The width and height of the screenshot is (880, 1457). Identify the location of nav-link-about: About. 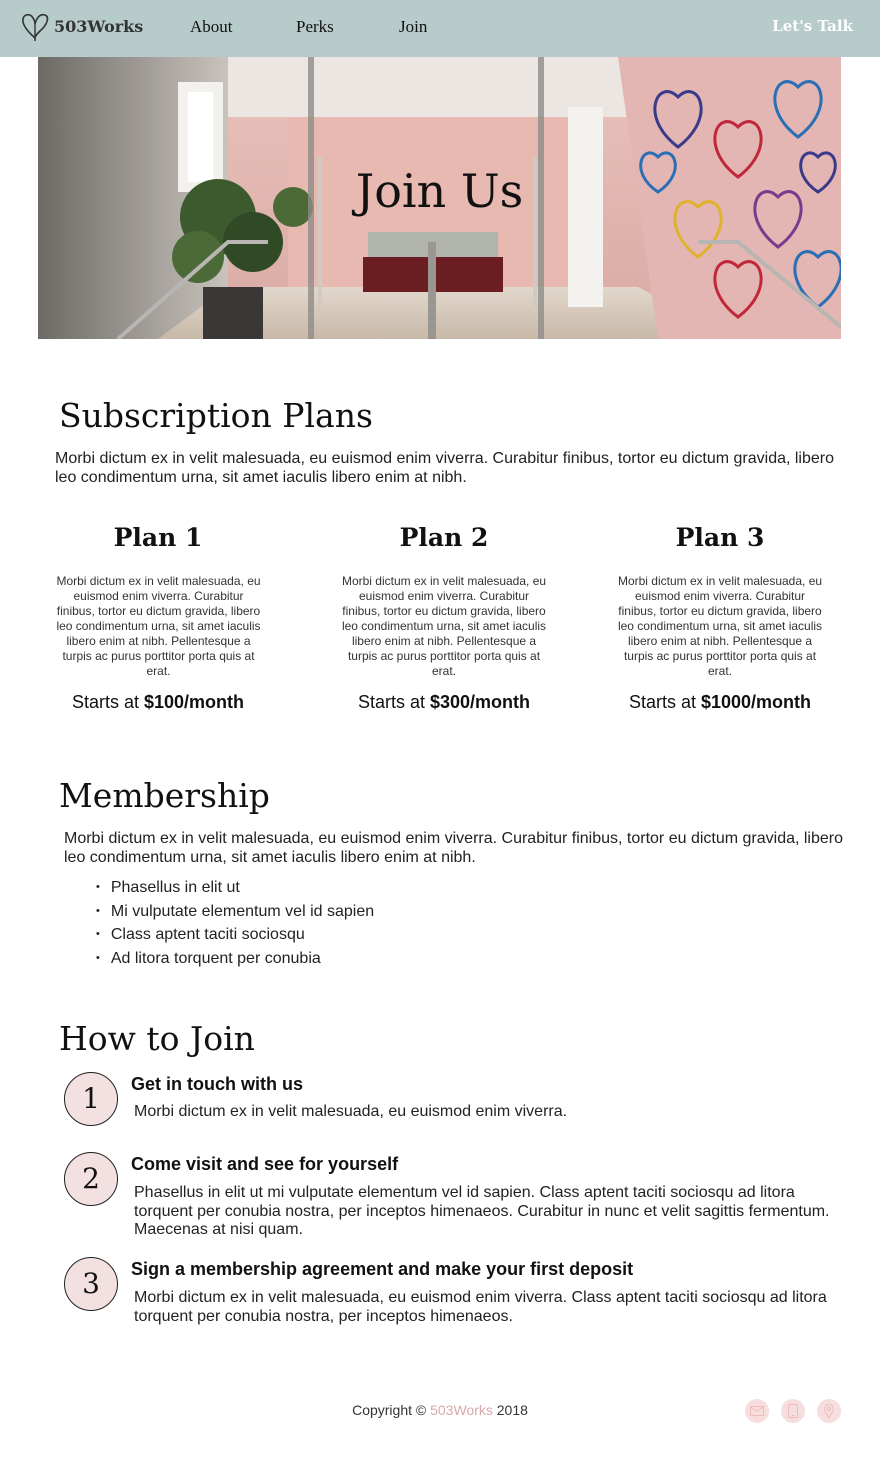
(211, 27).